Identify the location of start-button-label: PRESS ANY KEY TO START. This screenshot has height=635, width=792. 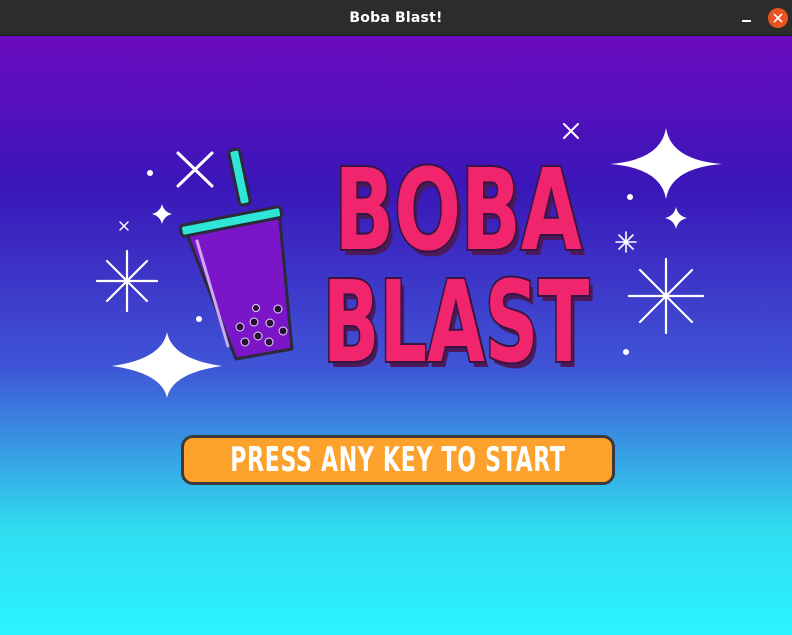
(398, 460).